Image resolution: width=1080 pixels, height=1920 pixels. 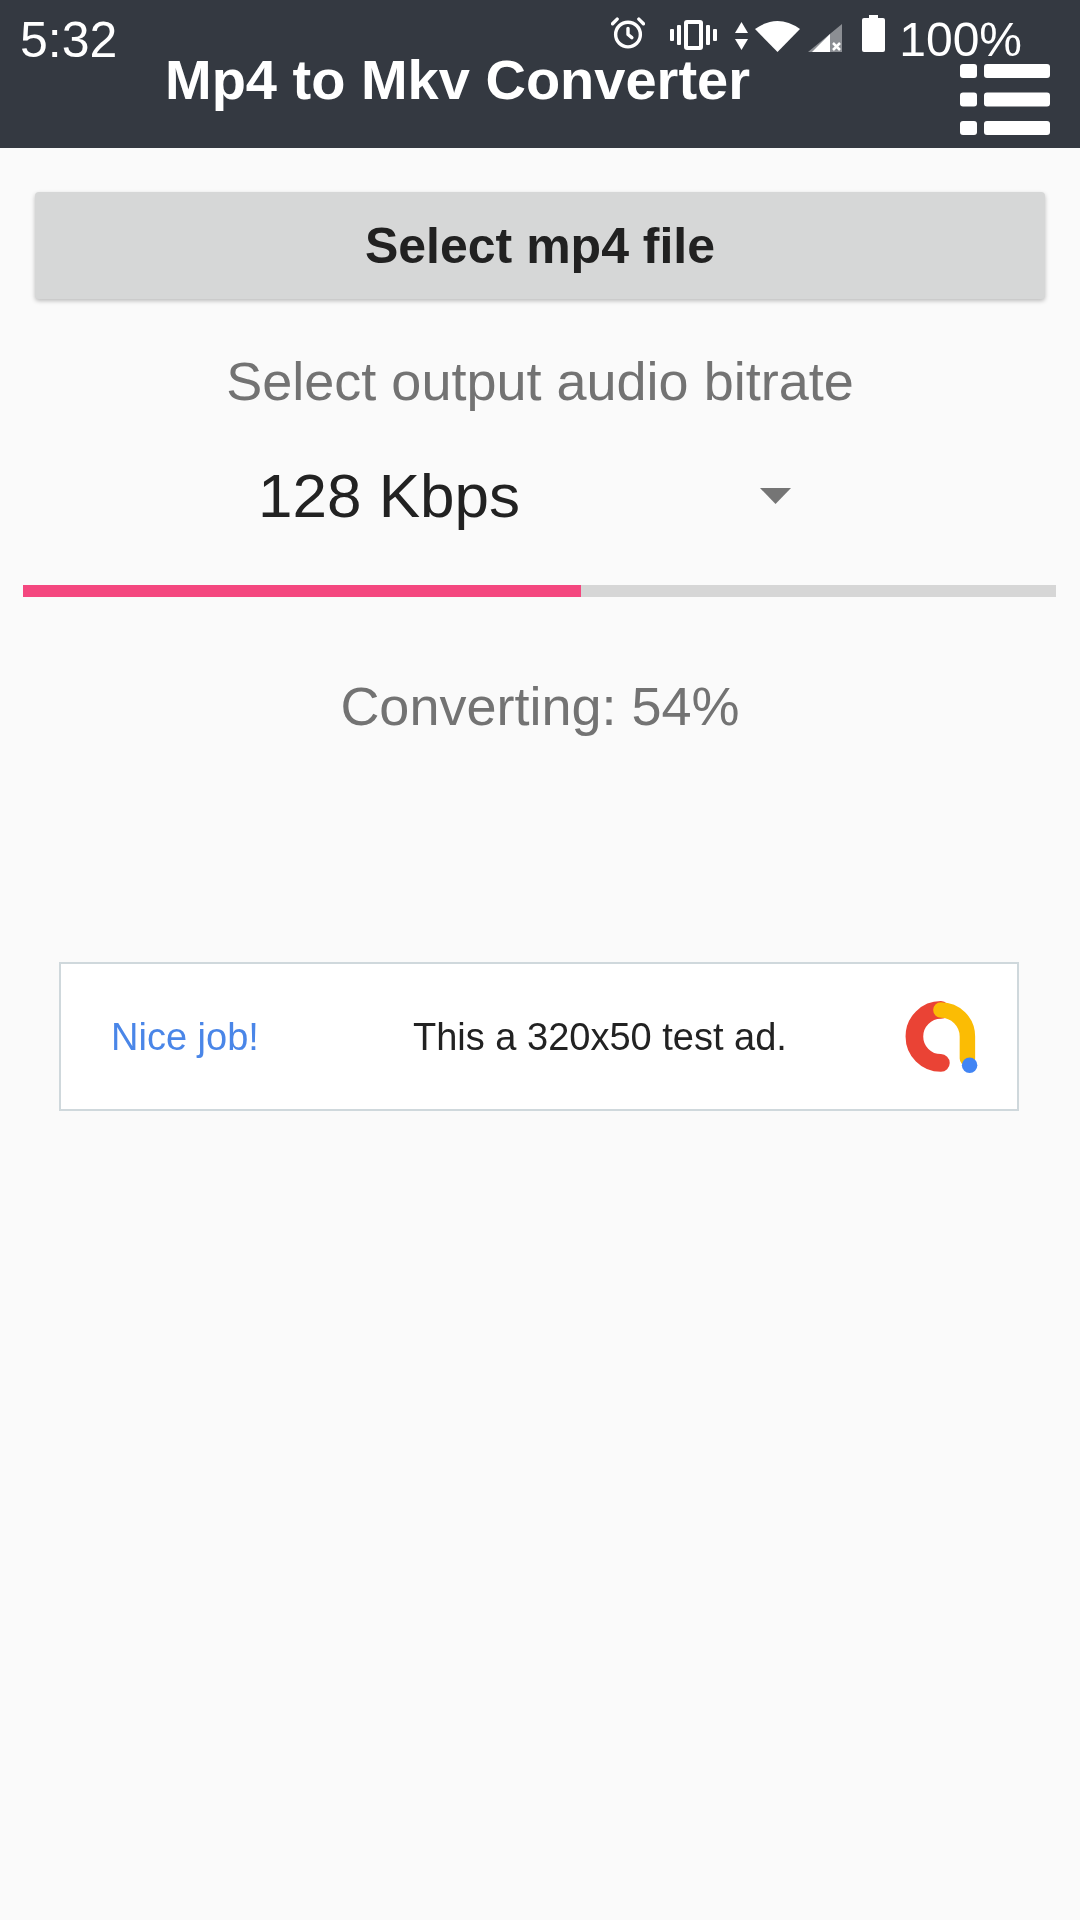 What do you see at coordinates (960, 40) in the screenshot?
I see `battery-percent: 100%` at bounding box center [960, 40].